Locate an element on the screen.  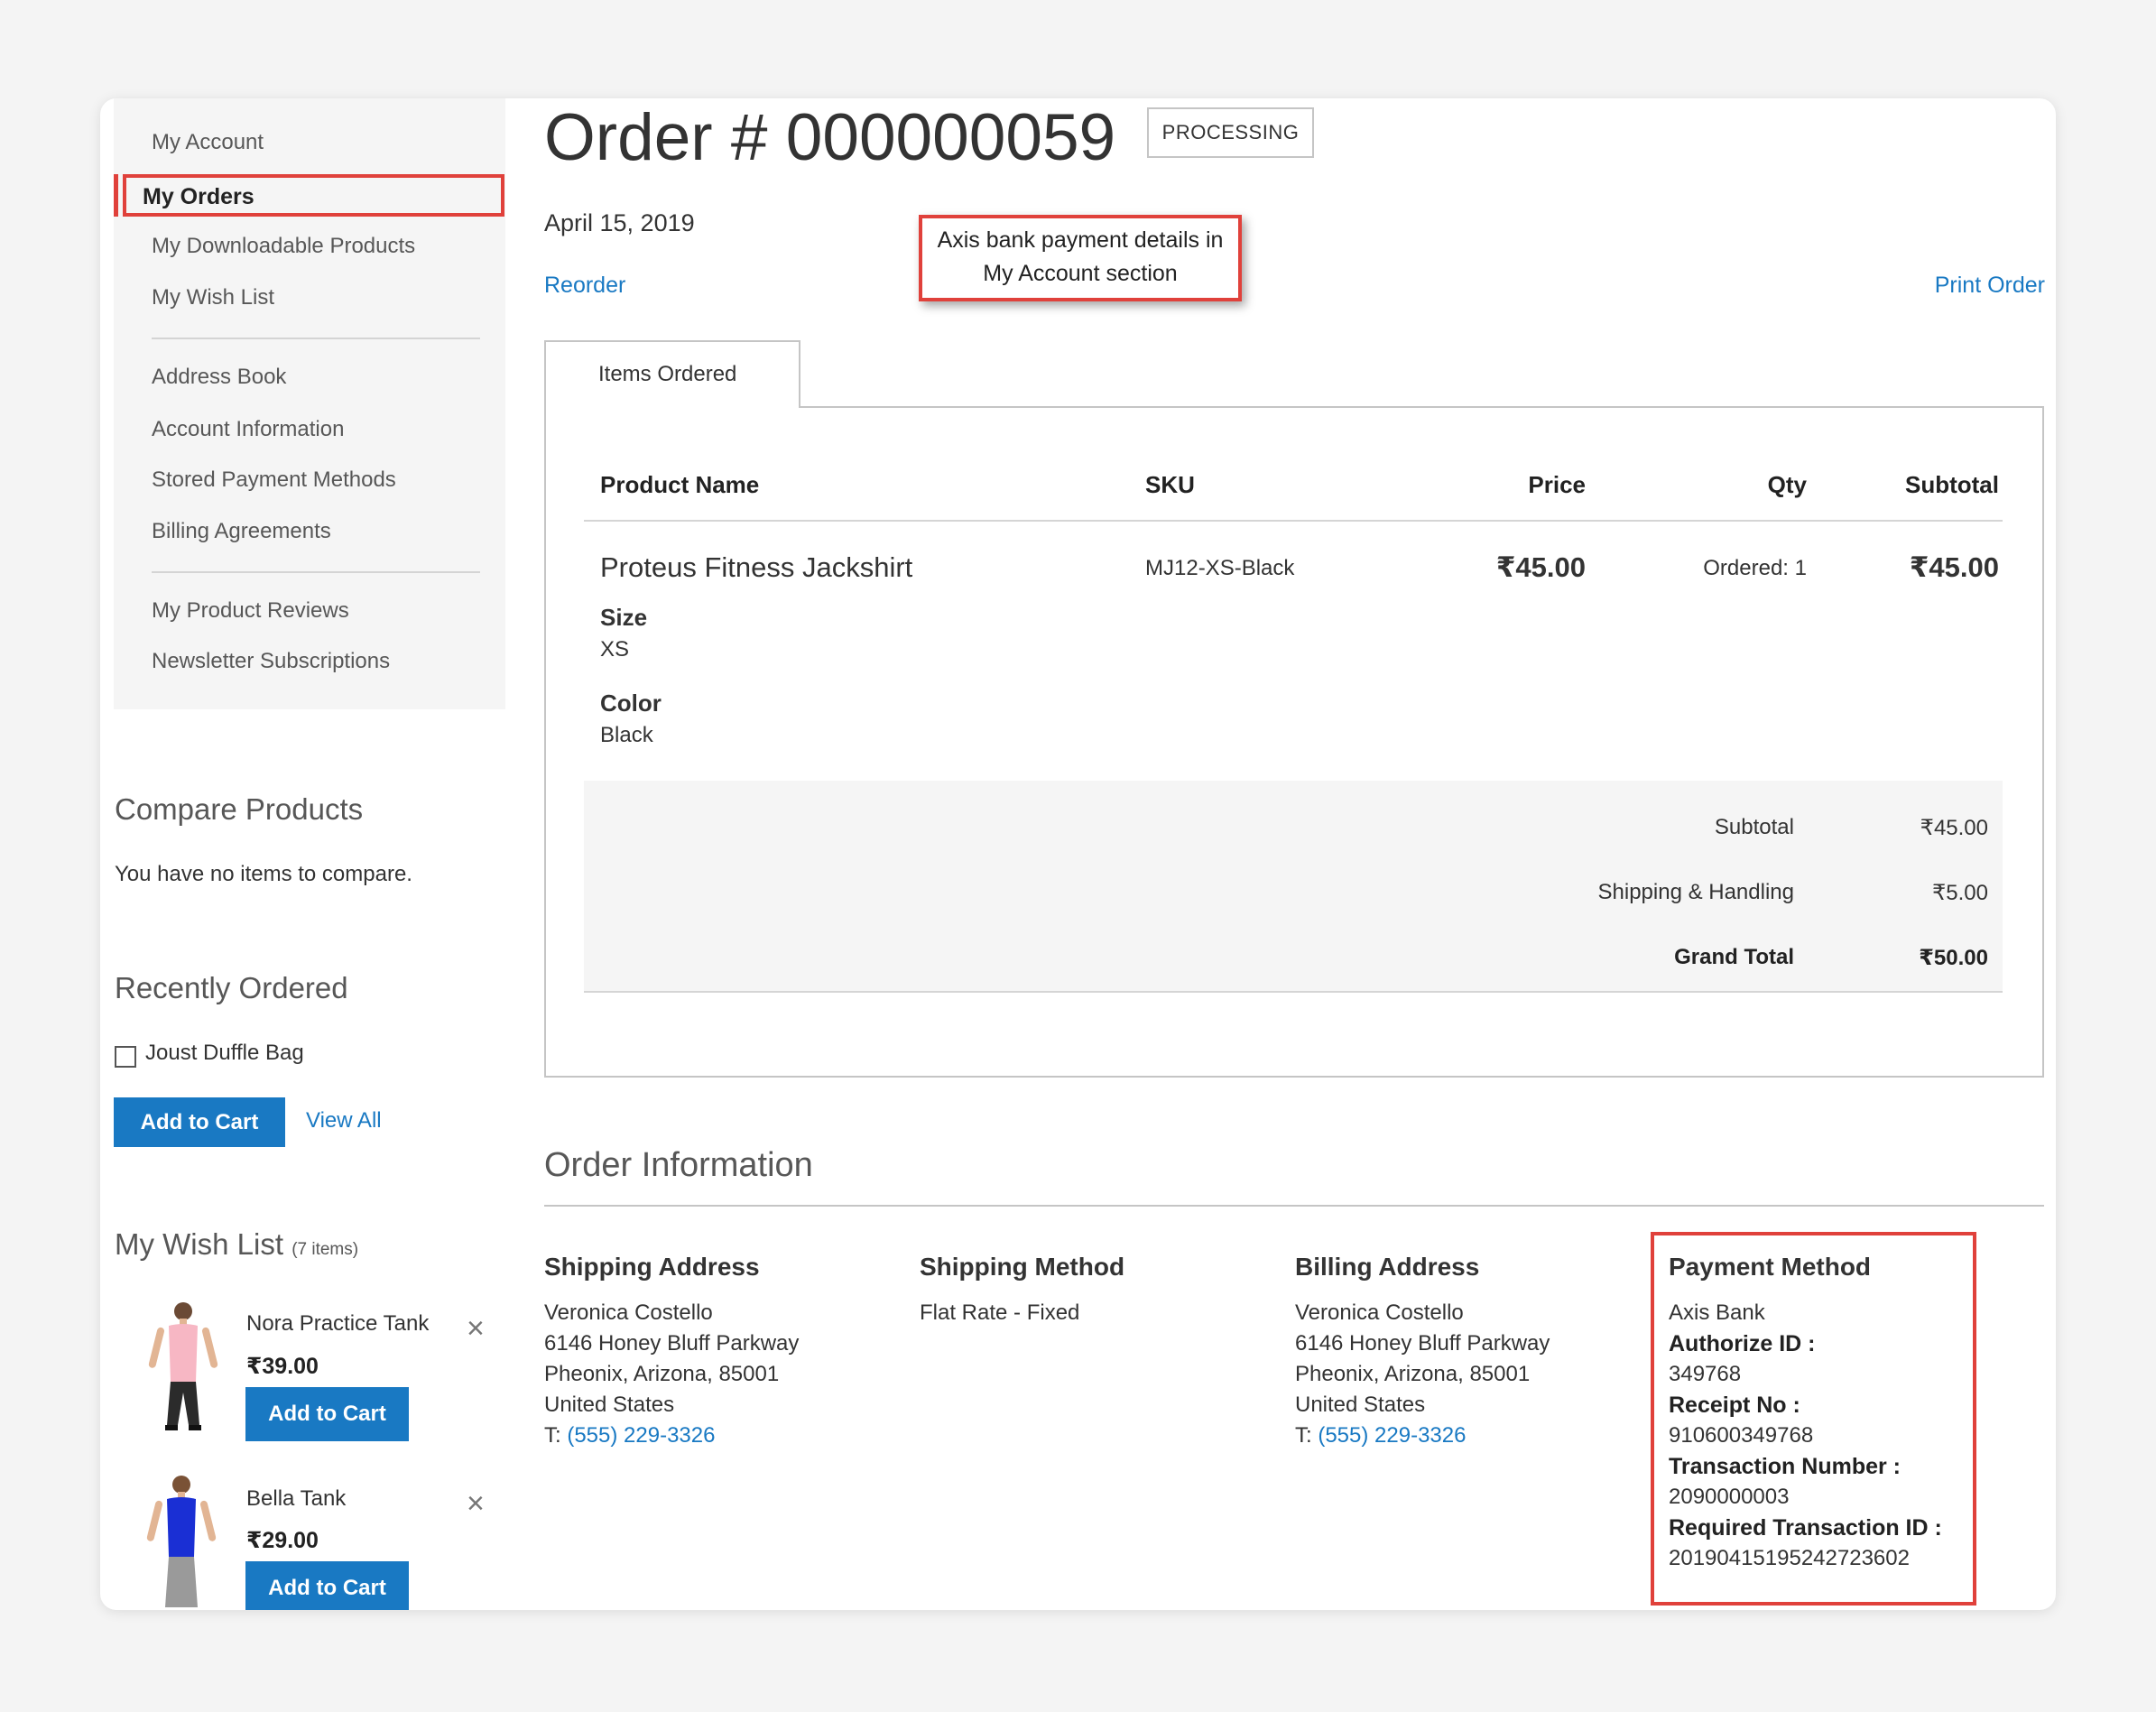
product-qty: Ordered: 1 is located at coordinates (1755, 568).